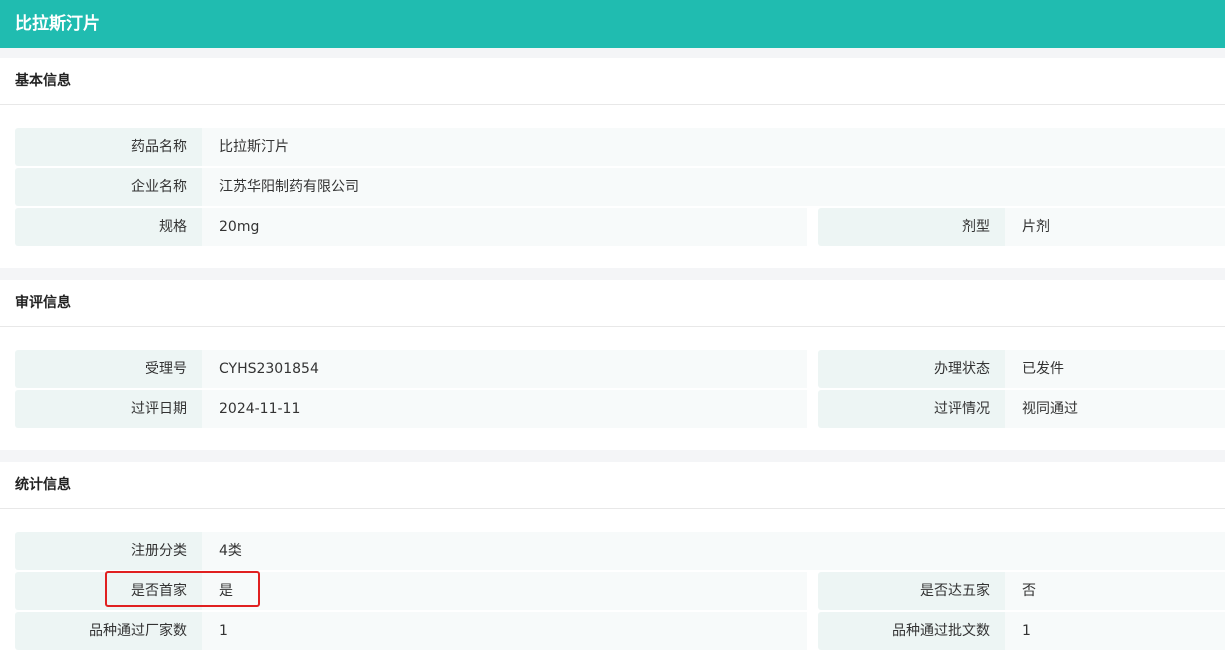  Describe the element at coordinates (911, 631) in the screenshot. I see `field-label: 品种通过批文数` at that location.